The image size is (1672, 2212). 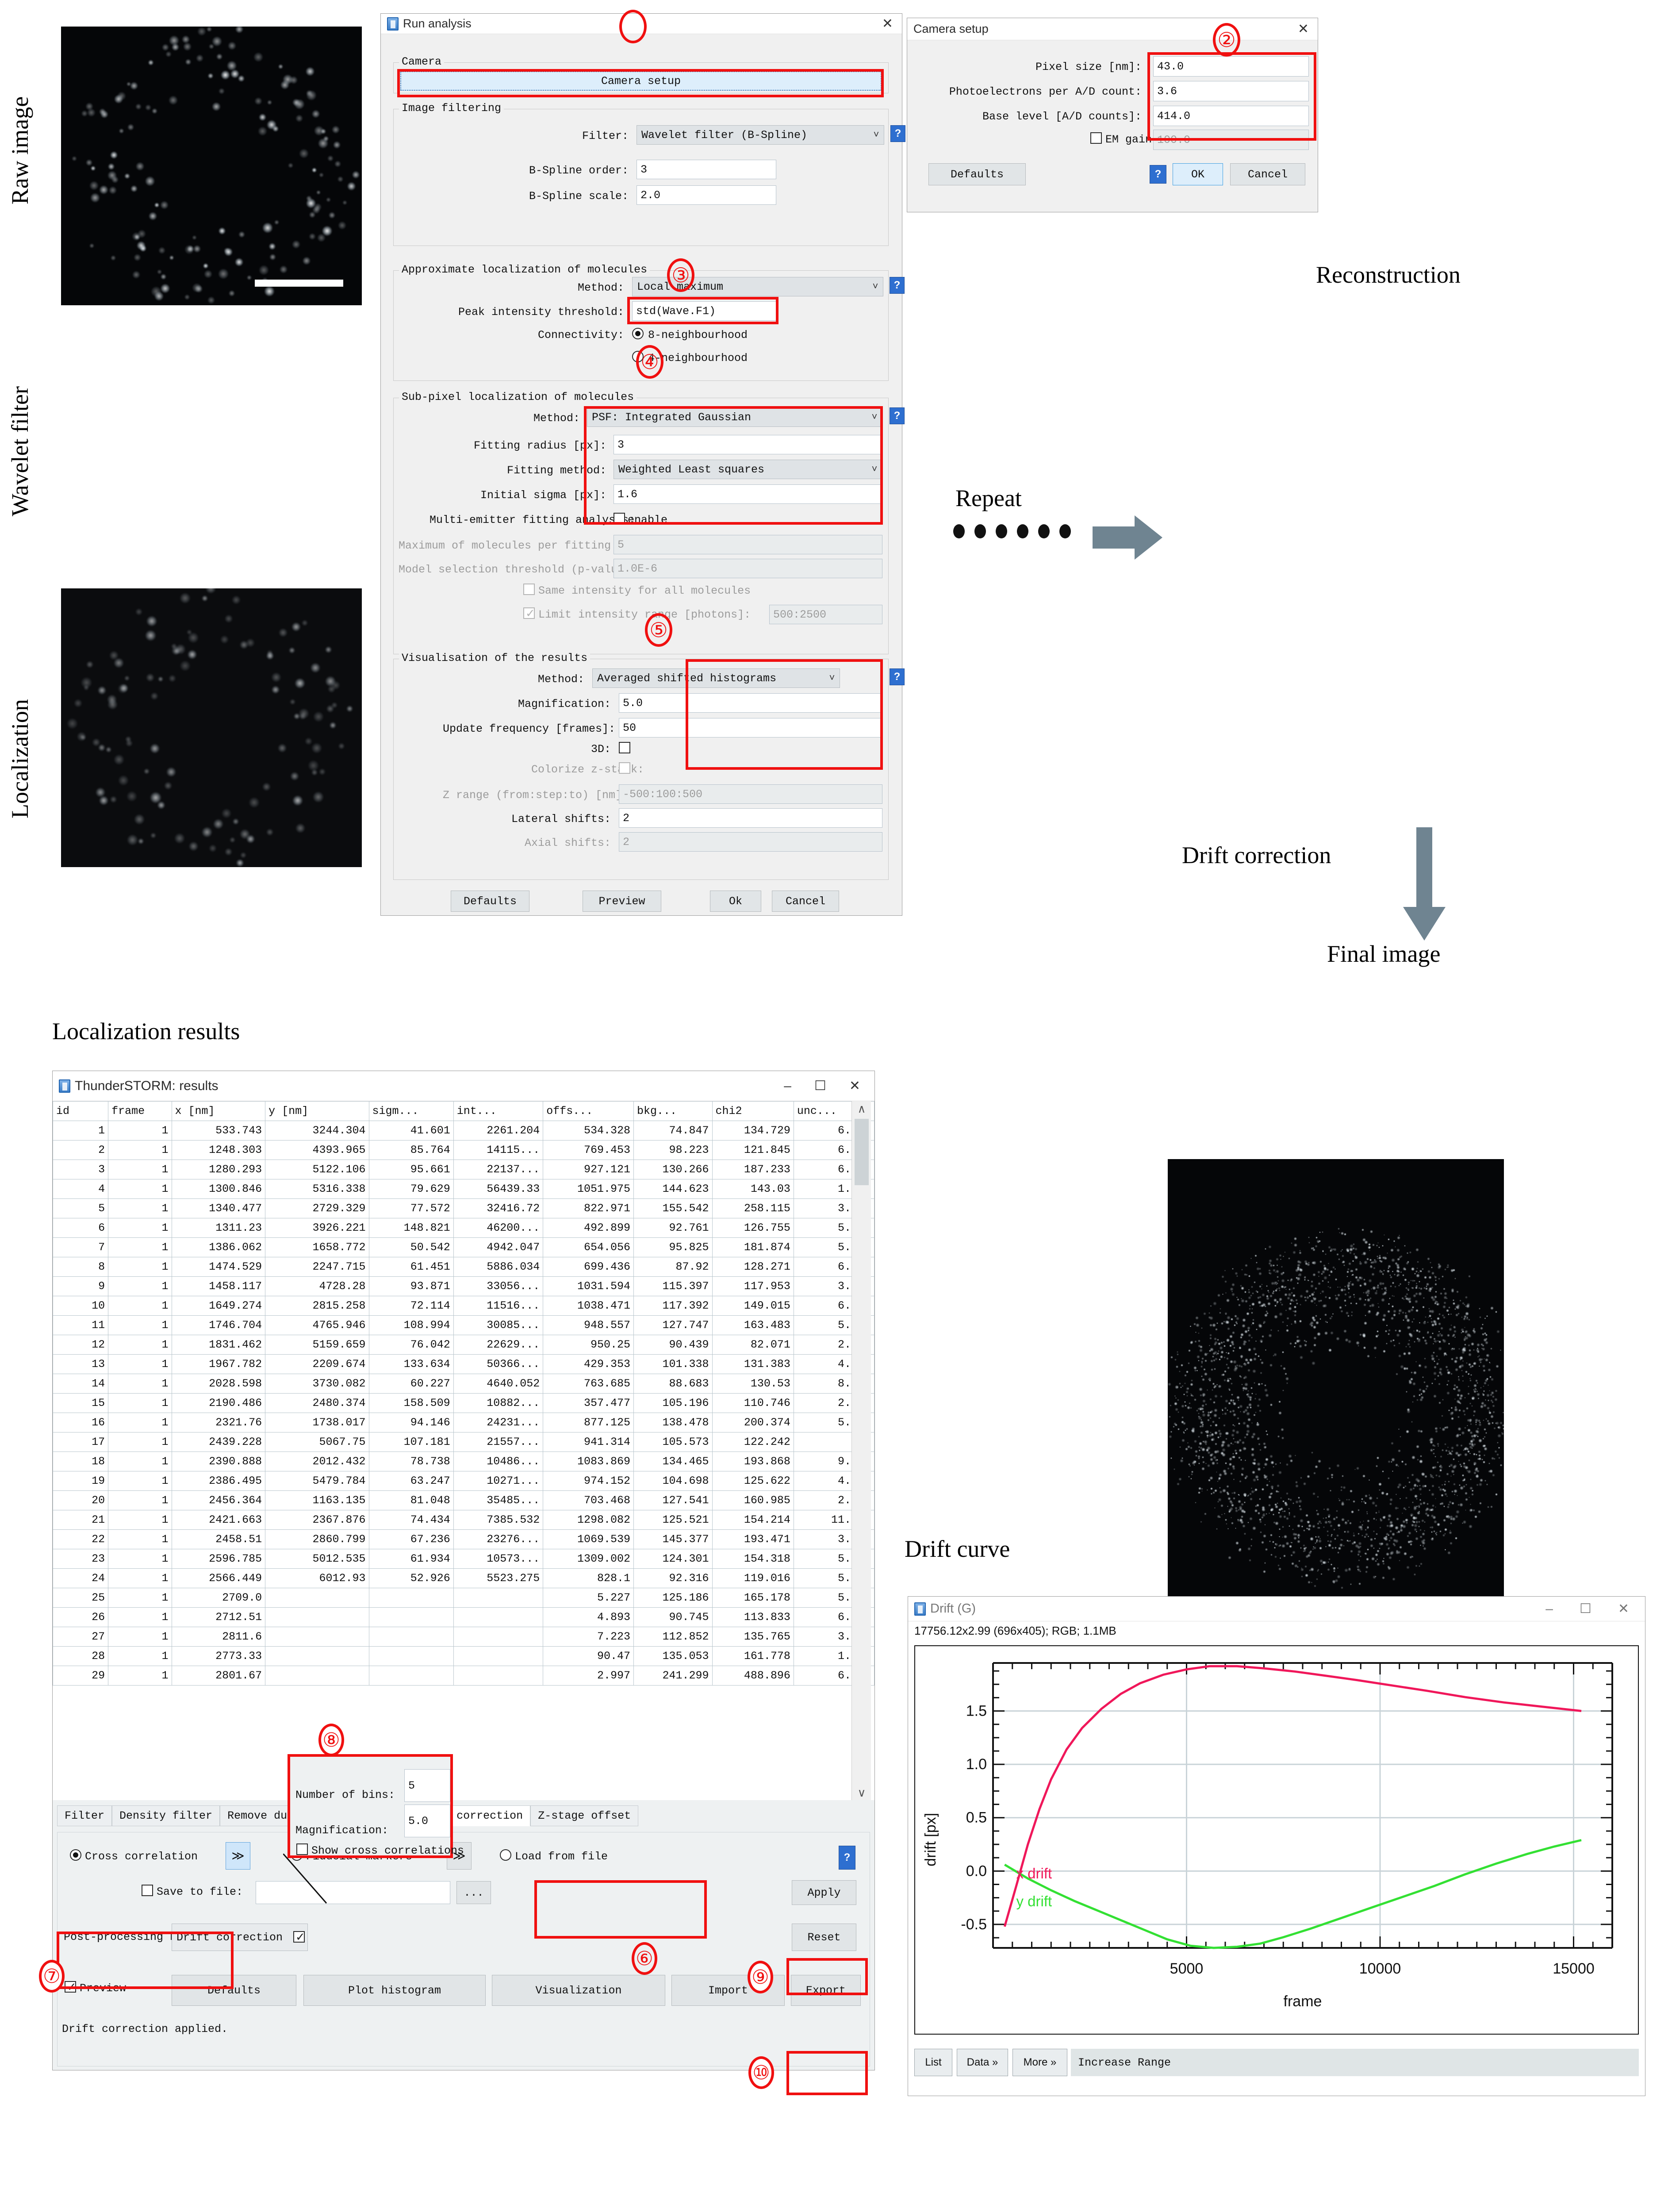 I want to click on em-gain-input: 100.0, so click(x=1231, y=140).